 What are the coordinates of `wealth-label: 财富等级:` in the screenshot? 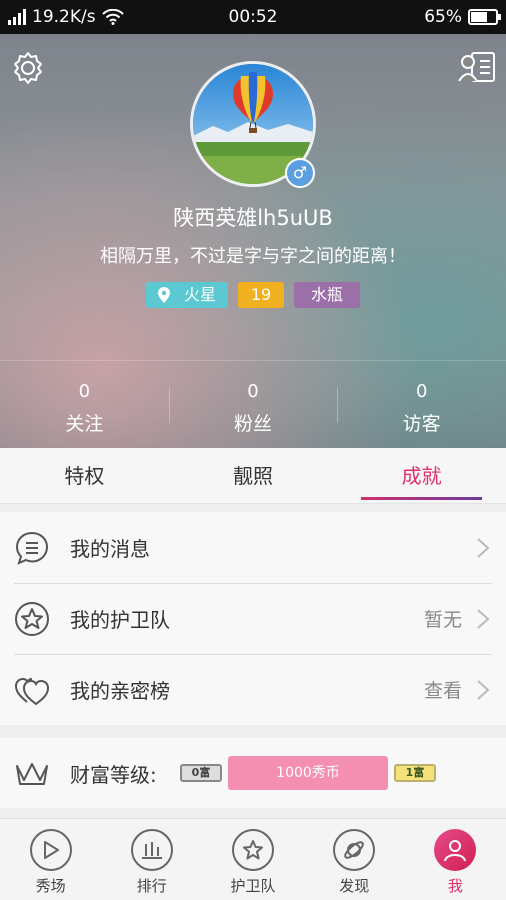 It's located at (113, 774).